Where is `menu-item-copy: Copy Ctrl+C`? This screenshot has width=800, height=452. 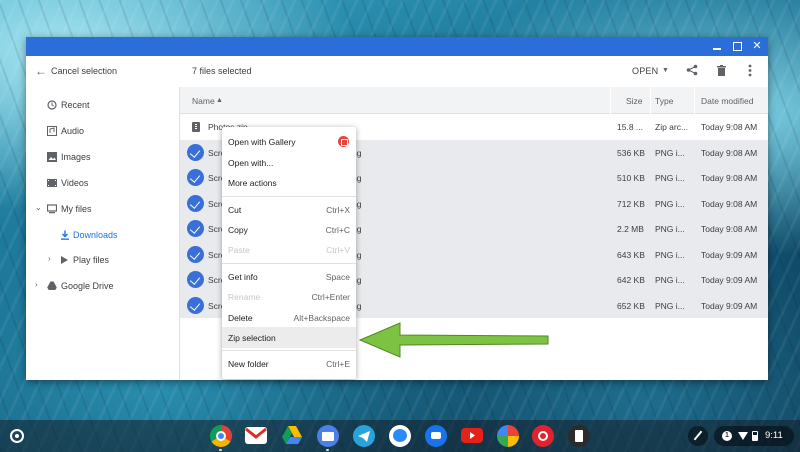 menu-item-copy: Copy Ctrl+C is located at coordinates (289, 229).